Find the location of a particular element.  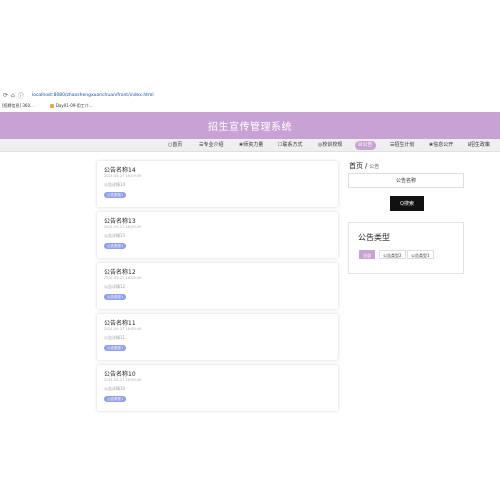

notice-card: 公告名称11 2021-05-27 16:09:49 公告详情11 公告类型1 is located at coordinates (217, 337).